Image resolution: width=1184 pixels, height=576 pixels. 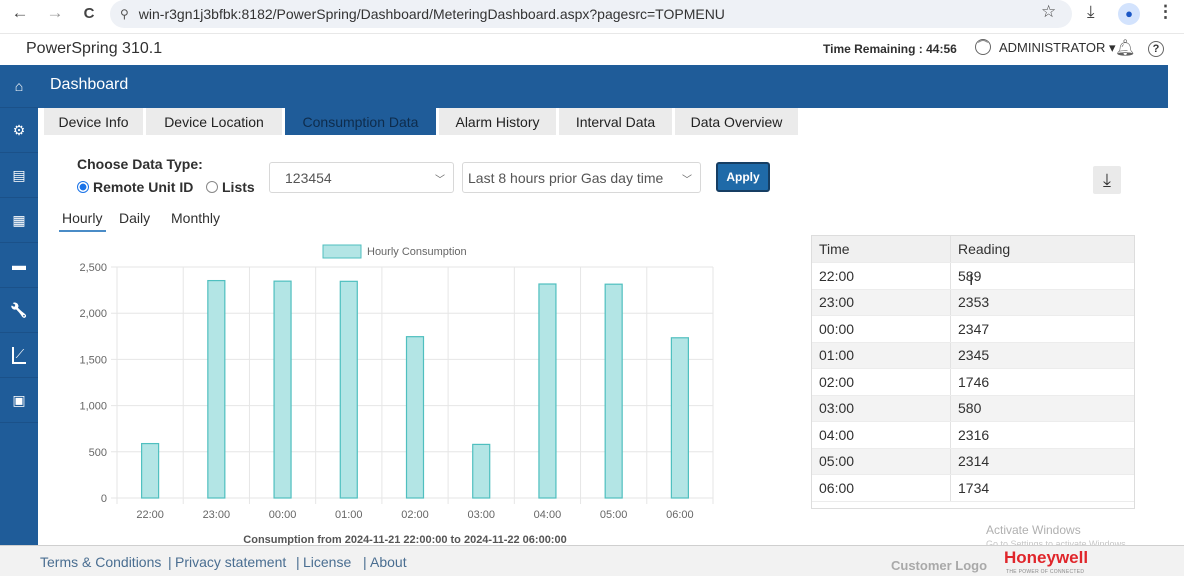 I want to click on period-select: Last 8 hours prior Gas day time ﹀, so click(x=581, y=177).